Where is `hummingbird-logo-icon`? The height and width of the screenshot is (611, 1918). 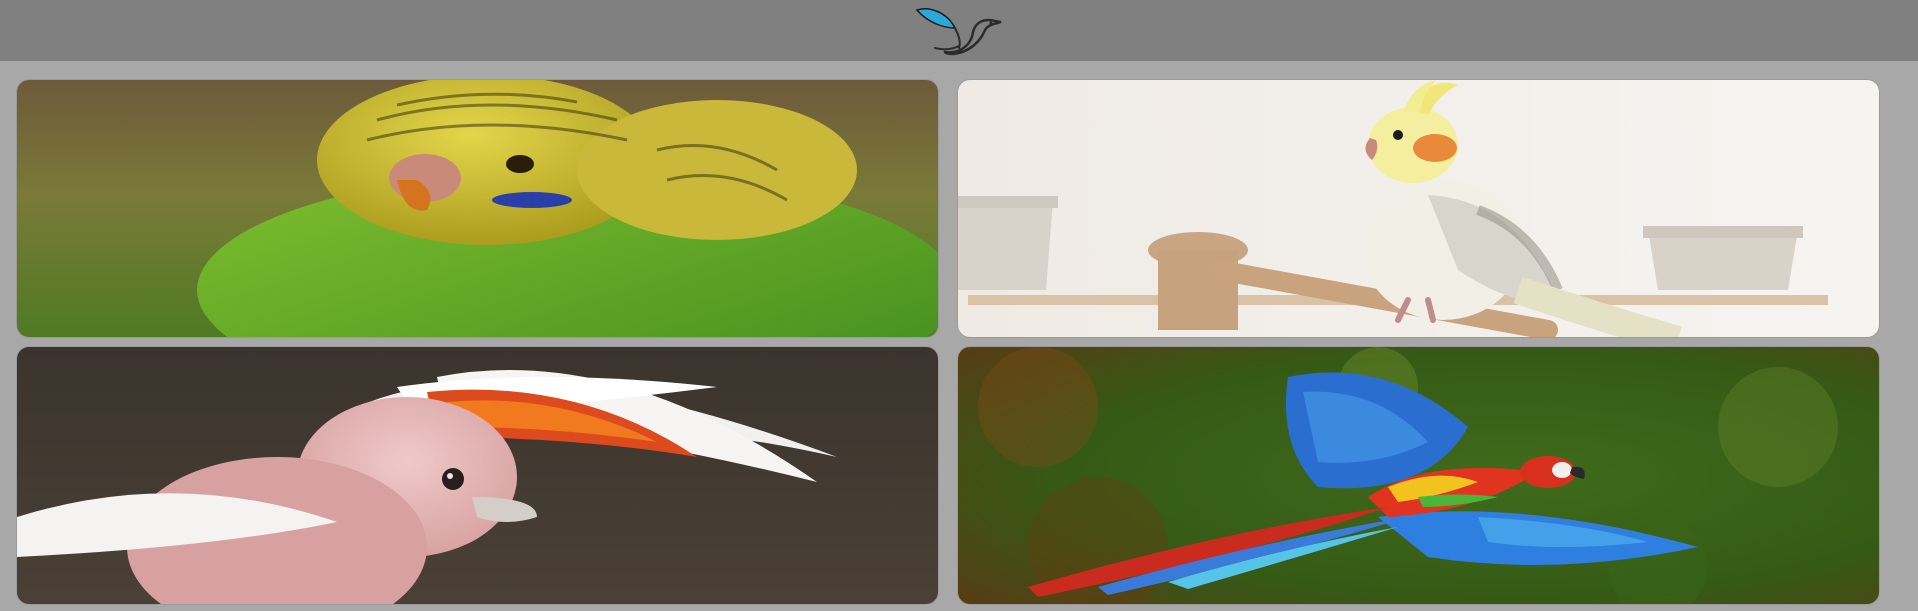 hummingbird-logo-icon is located at coordinates (959, 31).